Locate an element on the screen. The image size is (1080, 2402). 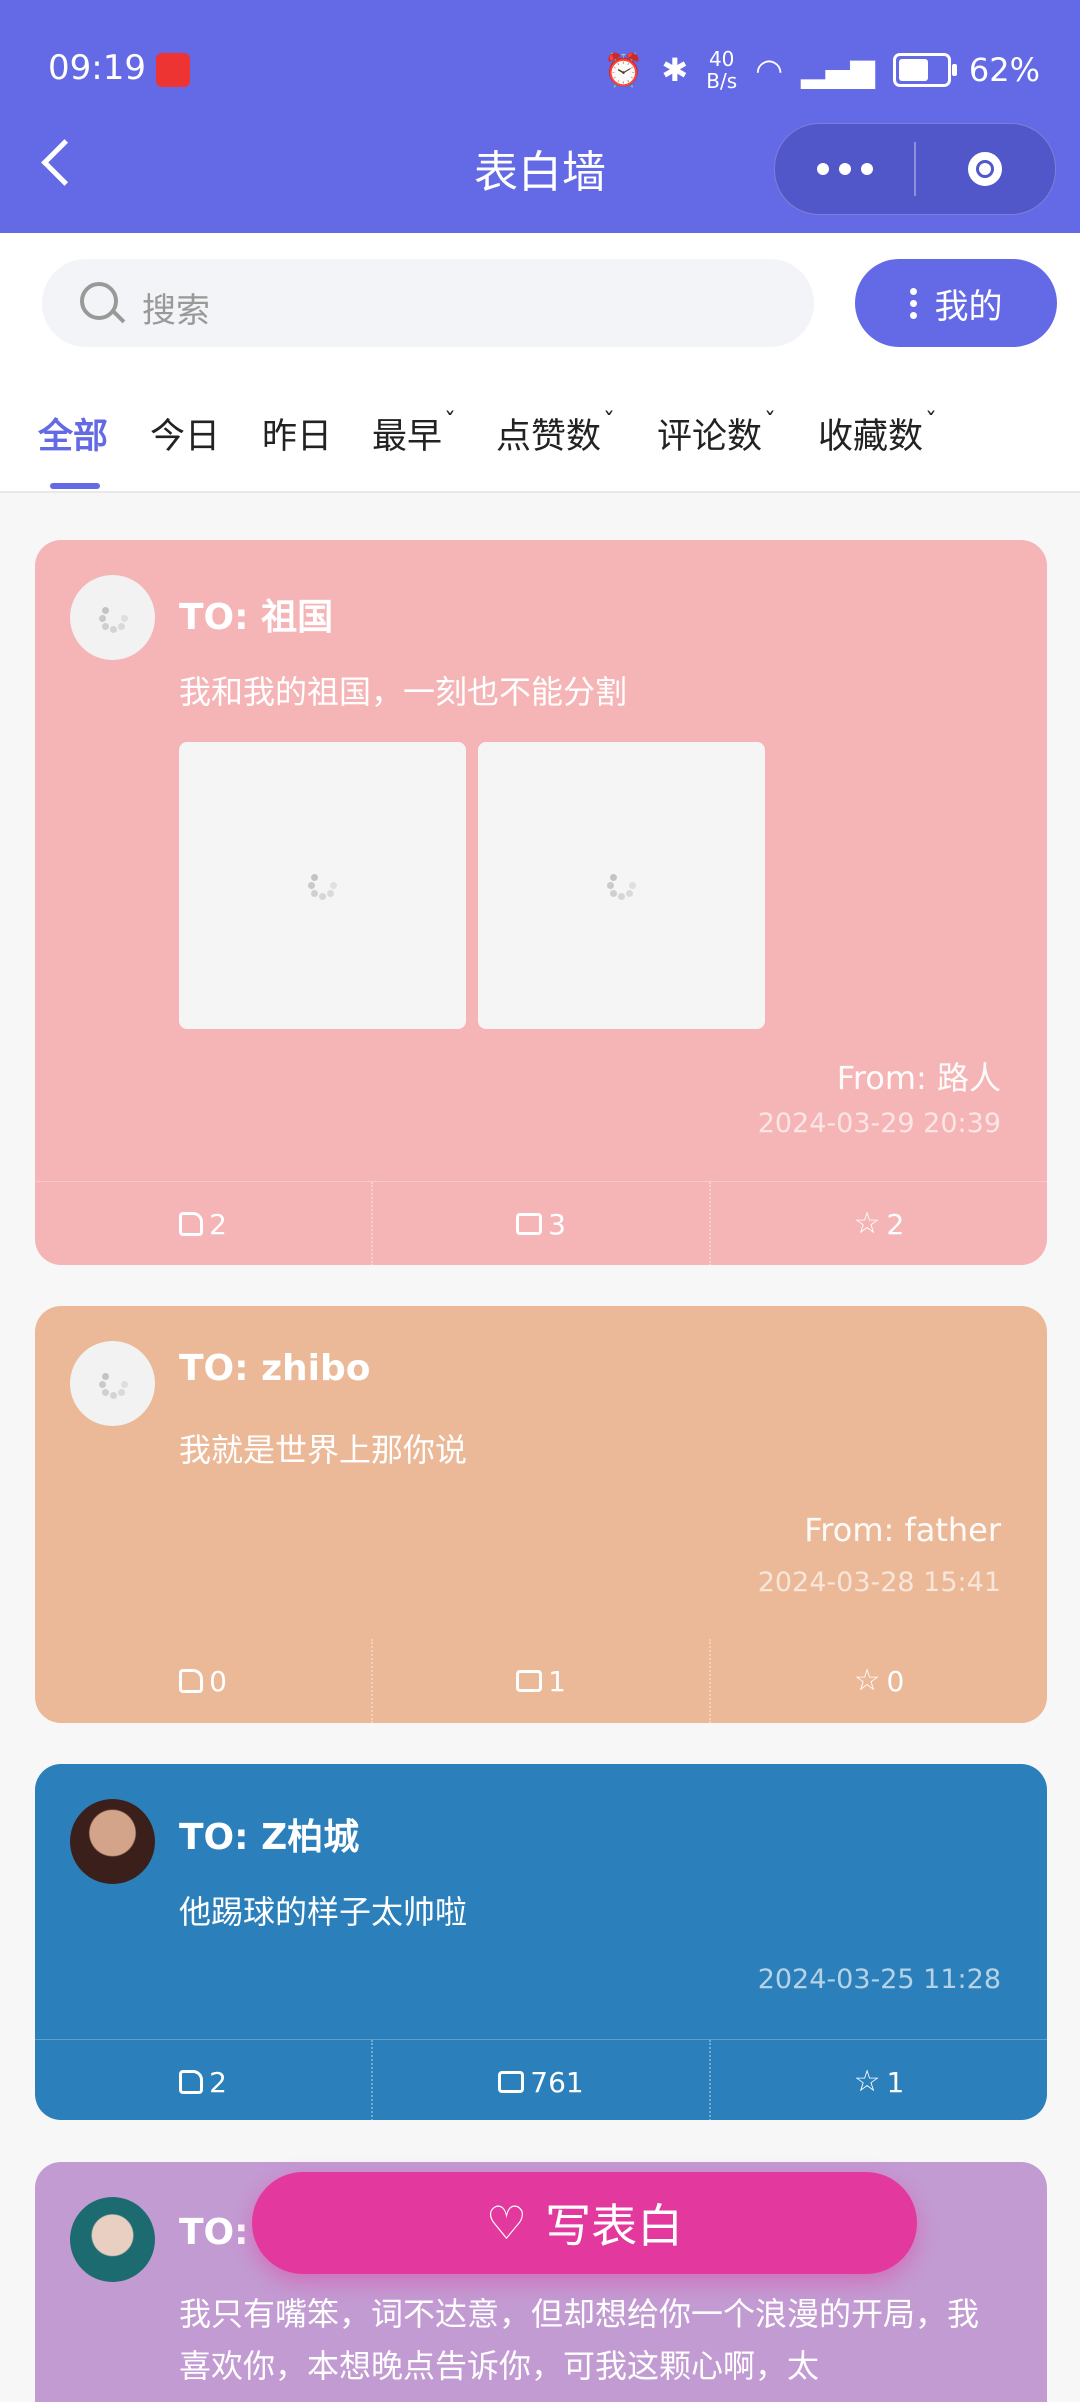
tab-all: 全部 is located at coordinates (73, 433).